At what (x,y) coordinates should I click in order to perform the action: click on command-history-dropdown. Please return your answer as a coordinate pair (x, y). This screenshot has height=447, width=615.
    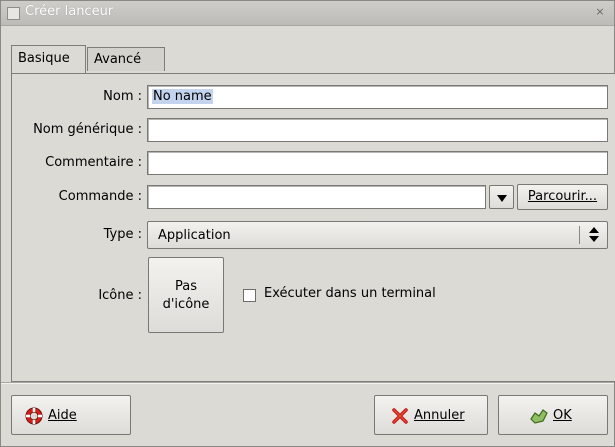
    Looking at the image, I should click on (501, 197).